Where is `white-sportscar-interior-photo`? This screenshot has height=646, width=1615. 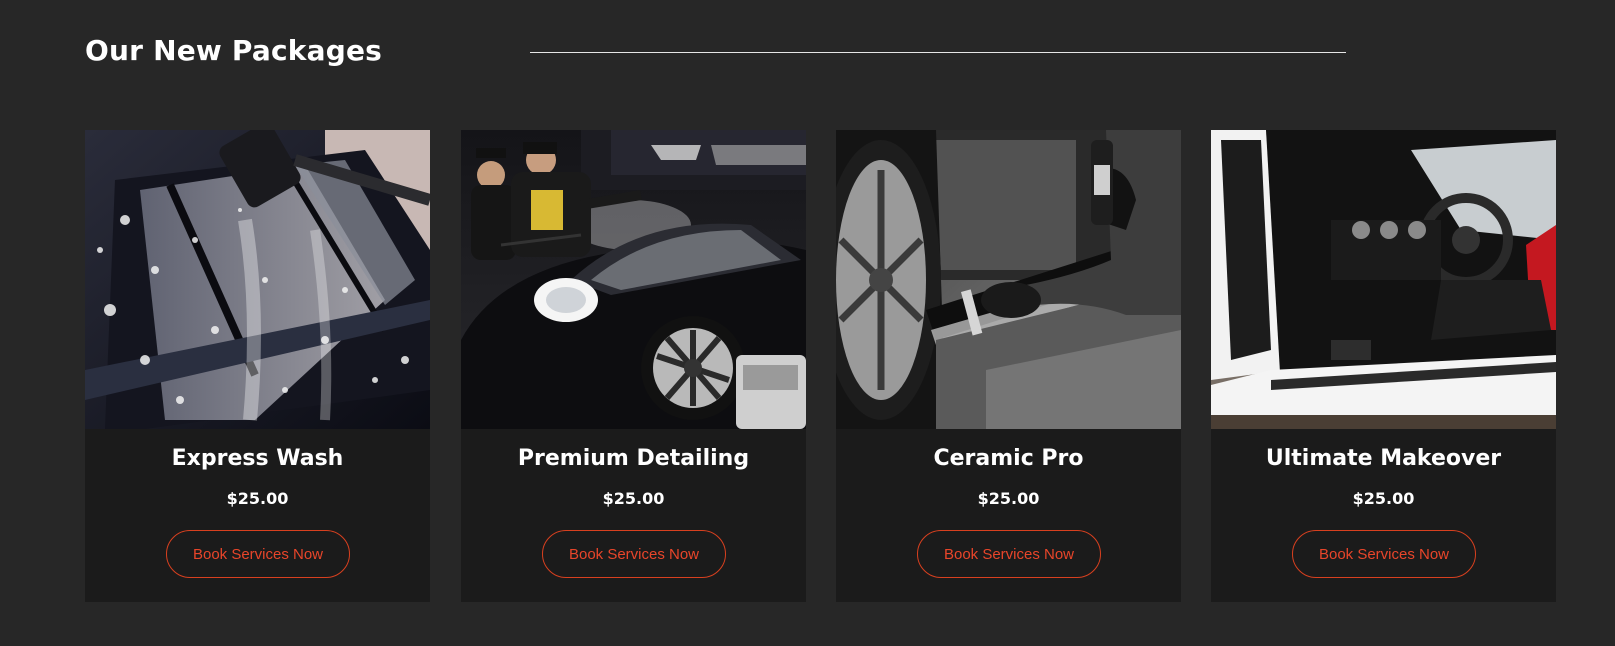
white-sportscar-interior-photo is located at coordinates (1383, 279).